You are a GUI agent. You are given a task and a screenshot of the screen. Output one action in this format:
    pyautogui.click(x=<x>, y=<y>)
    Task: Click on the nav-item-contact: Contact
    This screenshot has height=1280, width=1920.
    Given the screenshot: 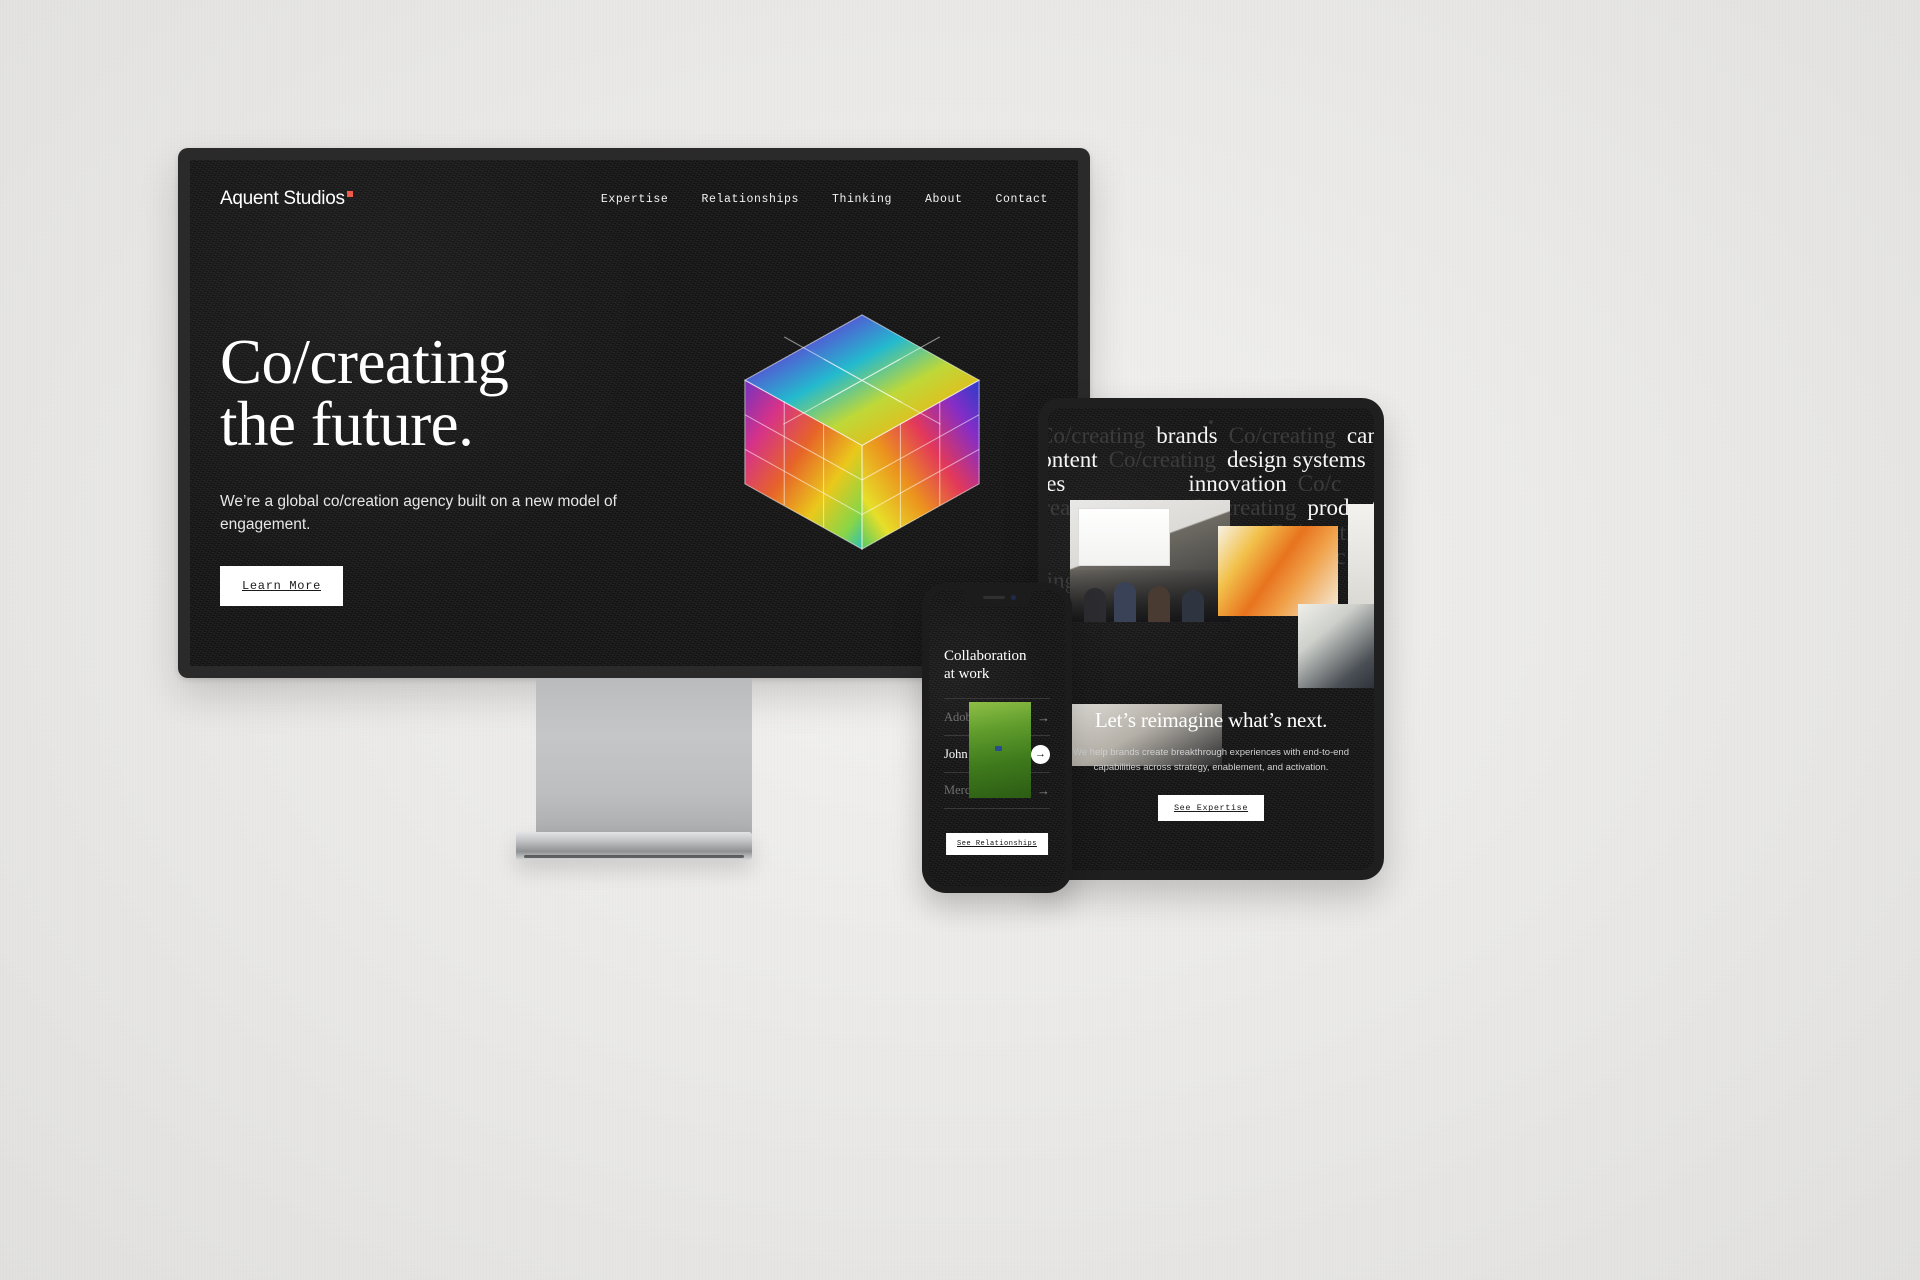 What is the action you would take?
    pyautogui.click(x=1021, y=199)
    